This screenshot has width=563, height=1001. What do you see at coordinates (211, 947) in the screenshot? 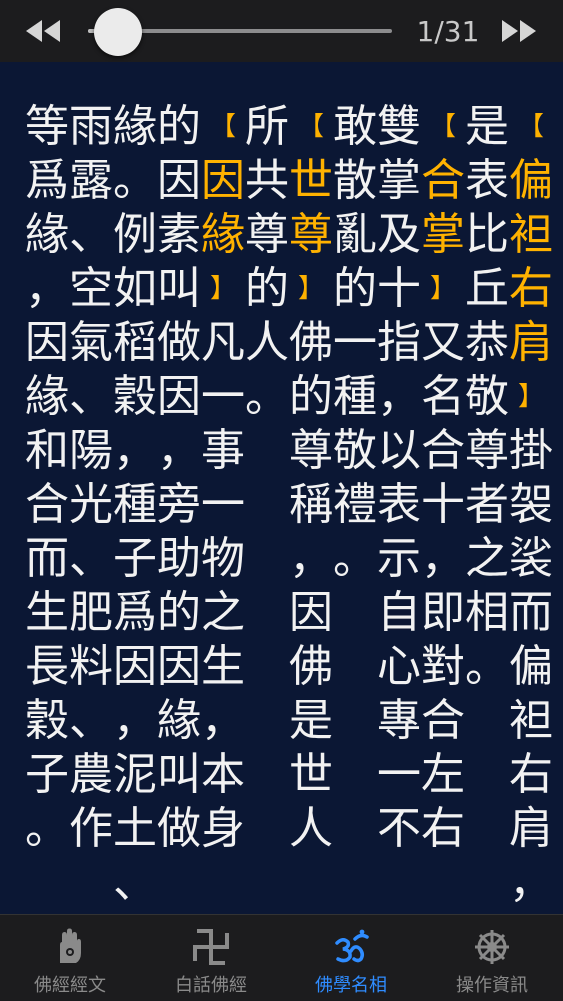
I see `swastika-icon` at bounding box center [211, 947].